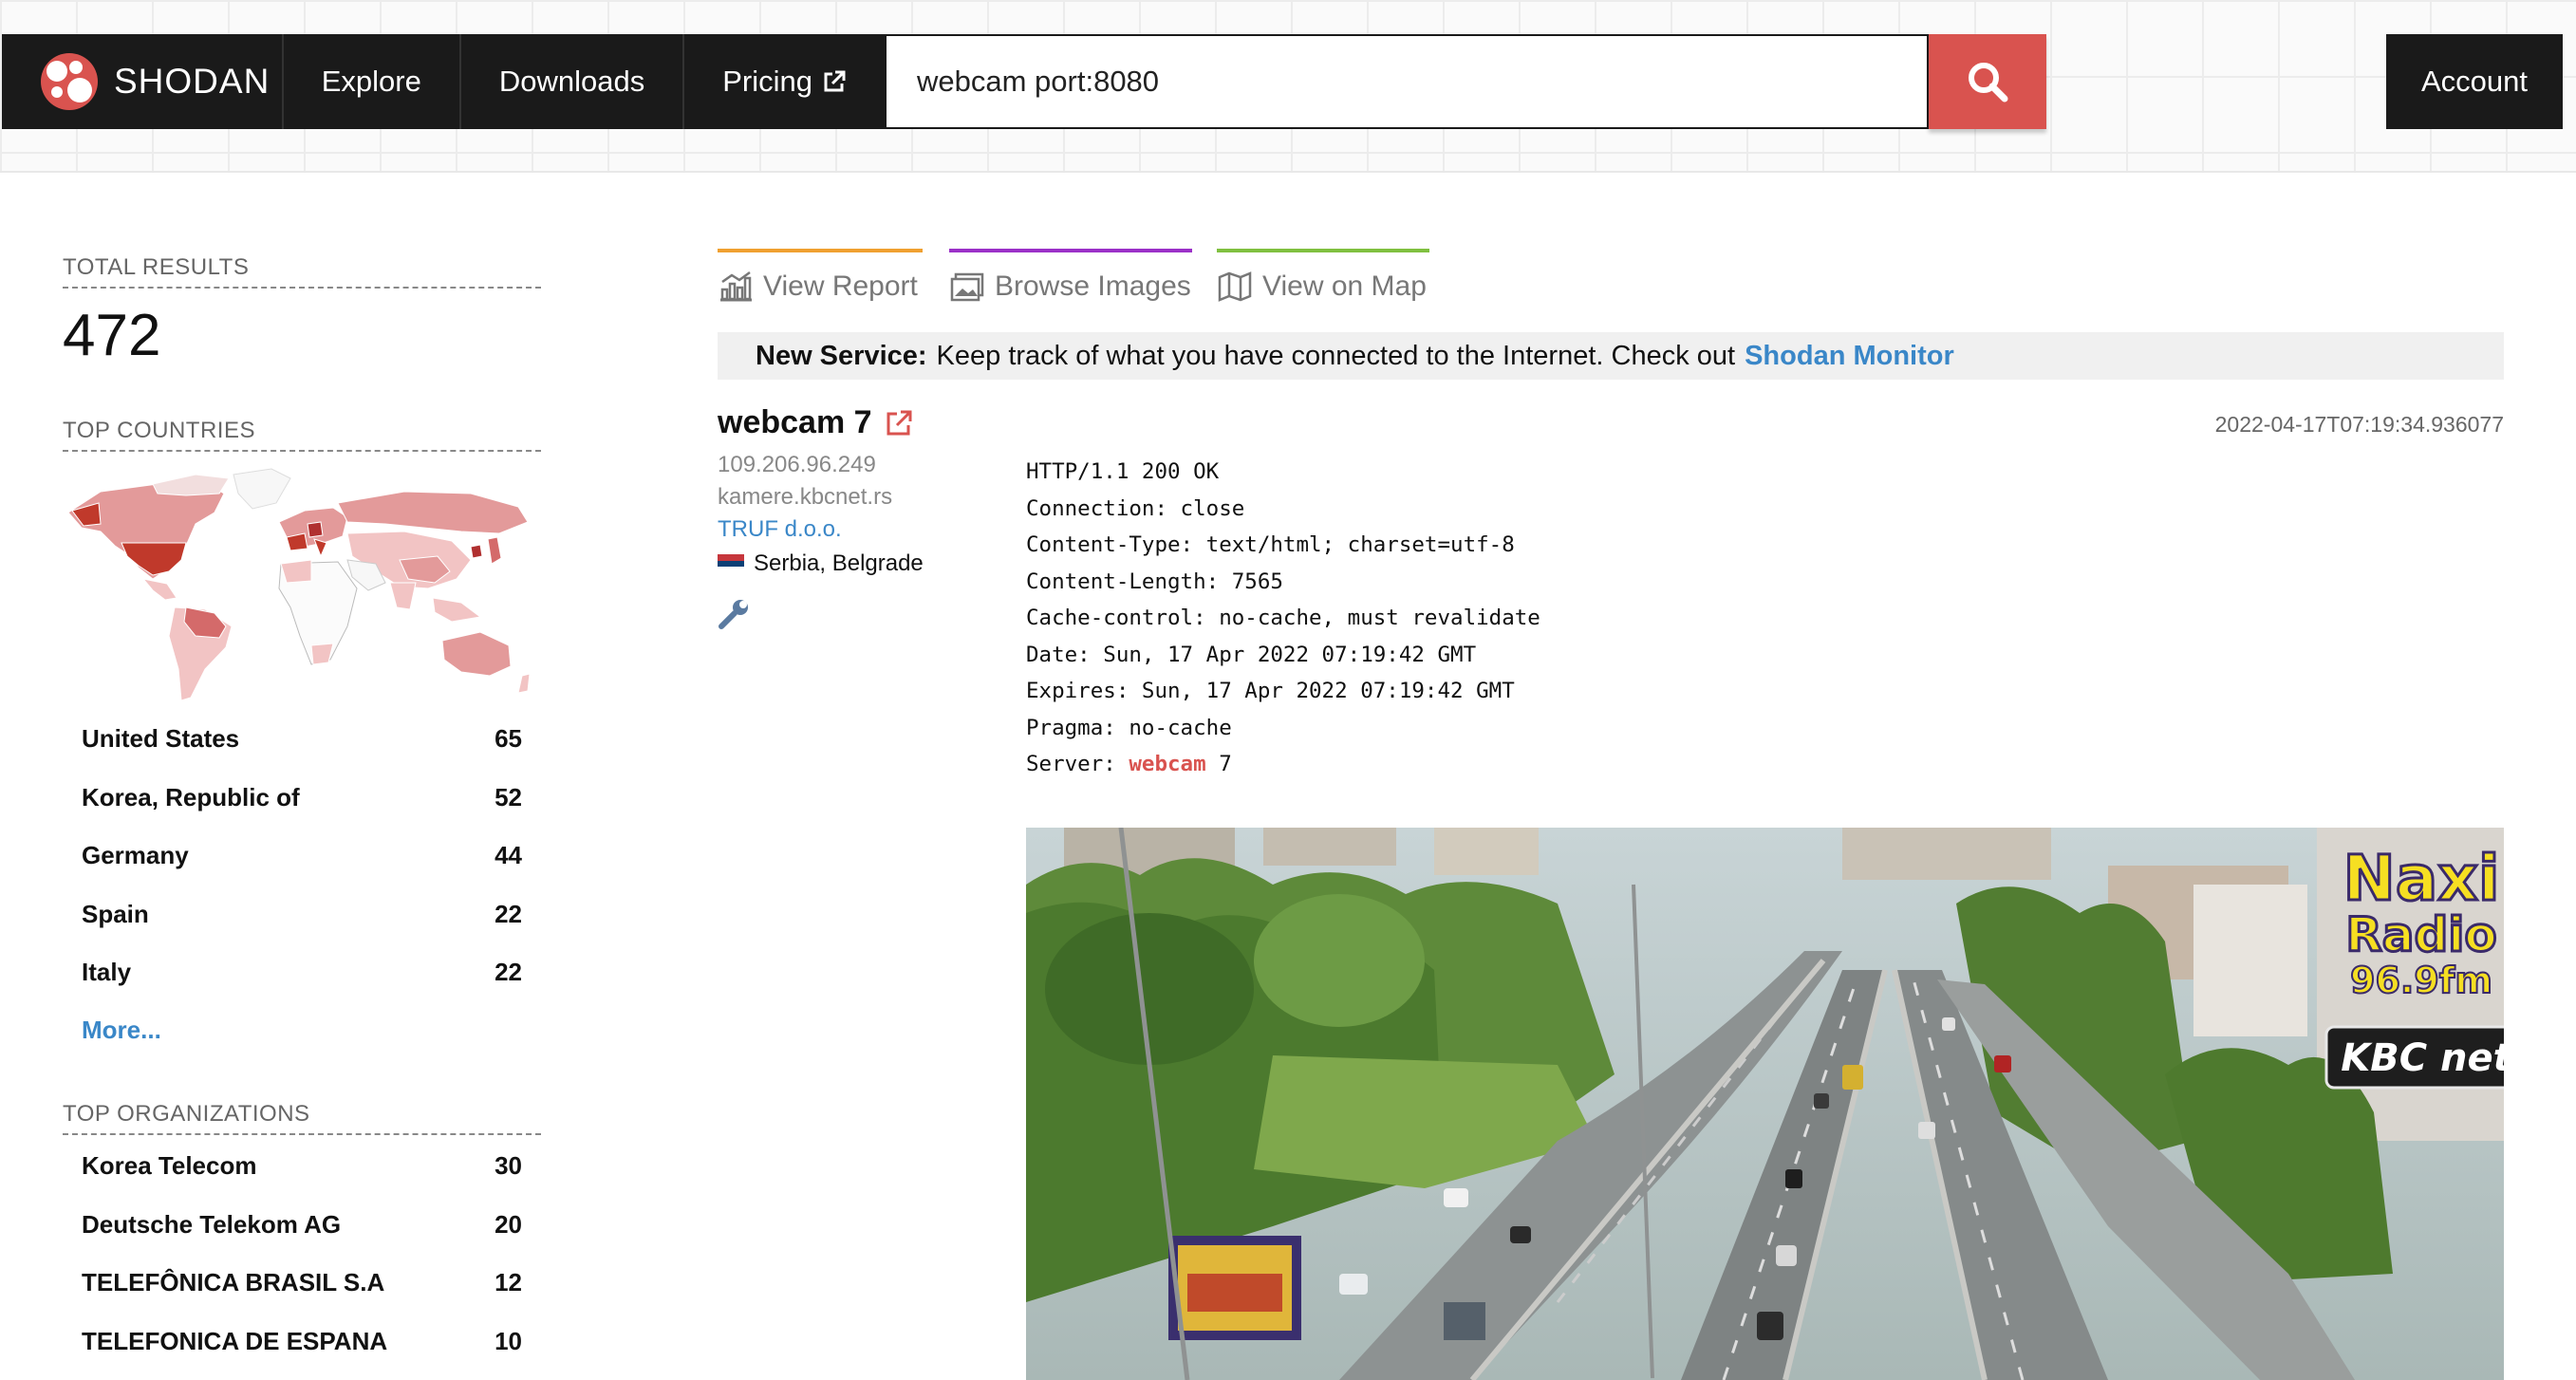 The height and width of the screenshot is (1380, 2576). What do you see at coordinates (509, 1224) in the screenshot?
I see `org-count: 20` at bounding box center [509, 1224].